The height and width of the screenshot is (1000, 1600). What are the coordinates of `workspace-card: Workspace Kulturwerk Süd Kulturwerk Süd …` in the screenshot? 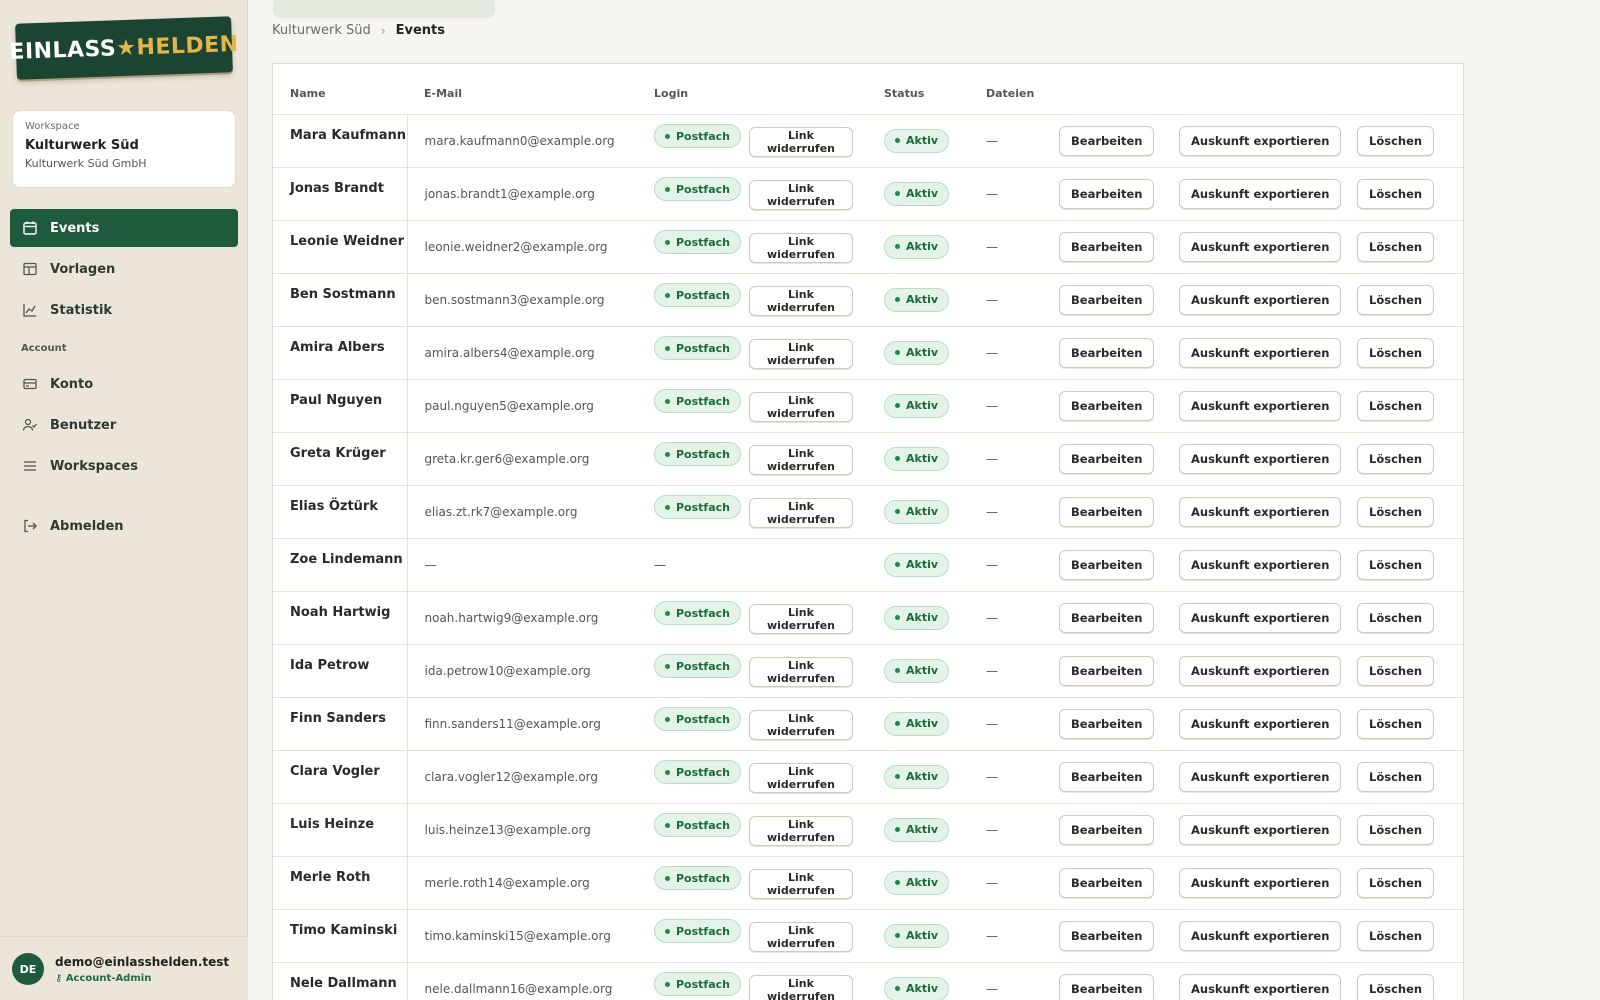 It's located at (124, 149).